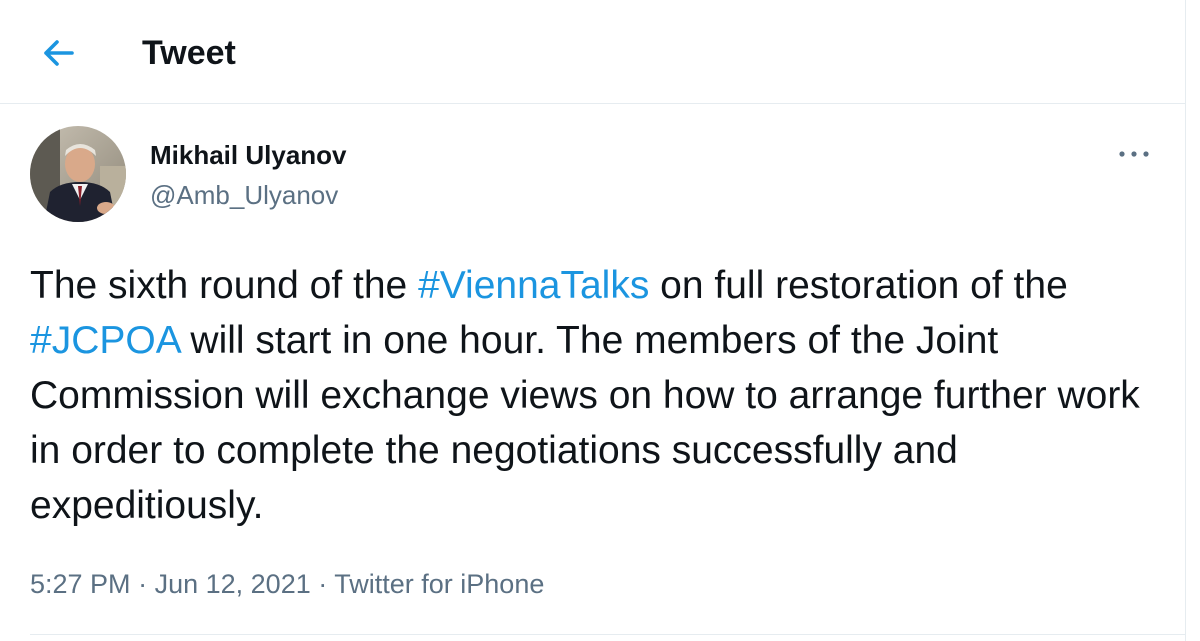  What do you see at coordinates (80, 584) in the screenshot?
I see `tweet-time: 5:27 PM` at bounding box center [80, 584].